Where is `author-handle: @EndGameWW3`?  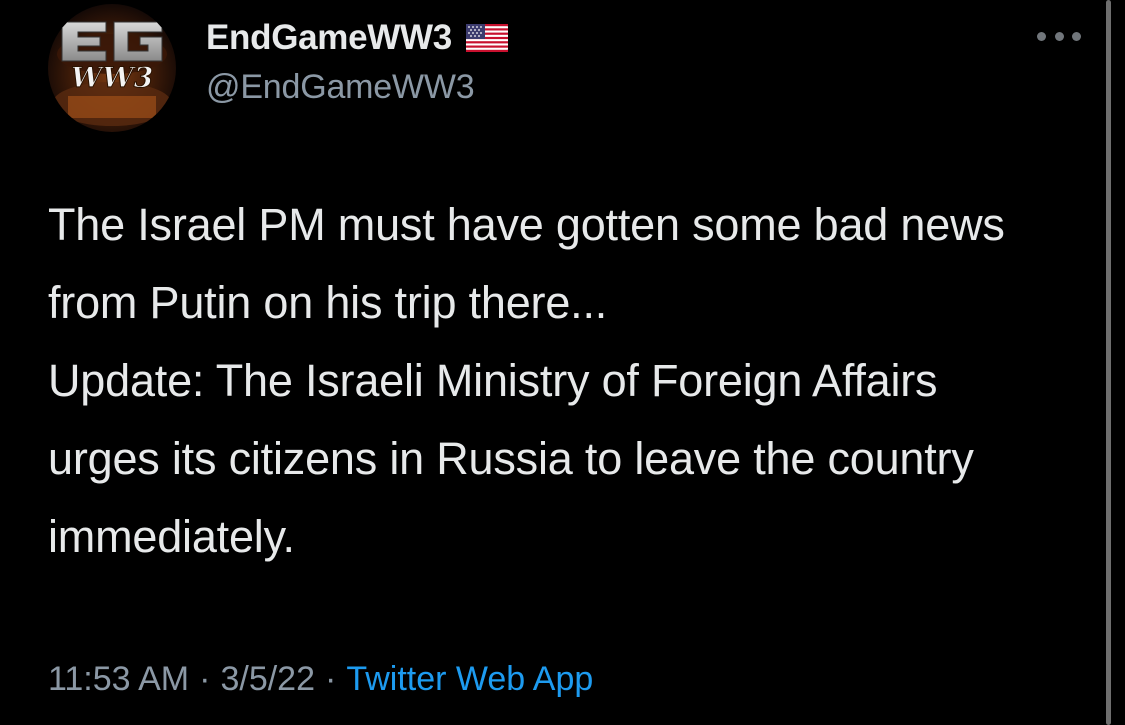 author-handle: @EndGameWW3 is located at coordinates (357, 87).